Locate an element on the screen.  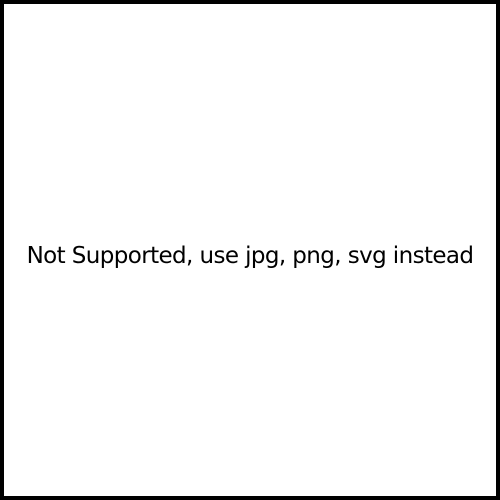
unsupported-format-message: Not Supported, use jpg, png, svg instead is located at coordinates (250, 256).